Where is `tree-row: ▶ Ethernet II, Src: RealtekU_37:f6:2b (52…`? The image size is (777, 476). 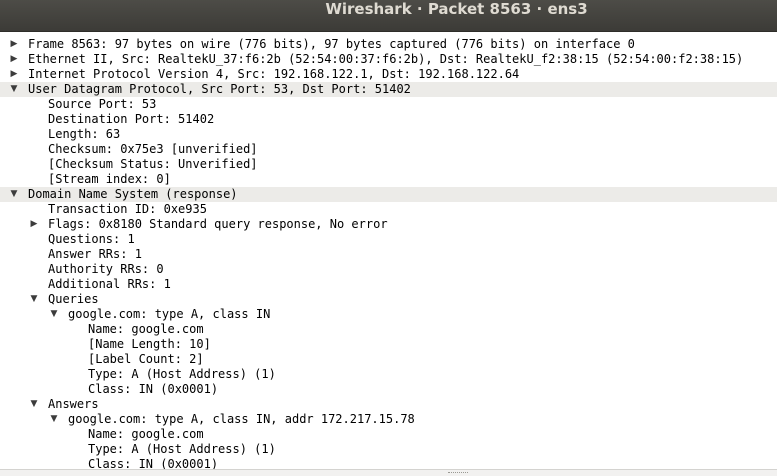 tree-row: ▶ Ethernet II, Src: RealtekU_37:f6:2b (52… is located at coordinates (388, 59).